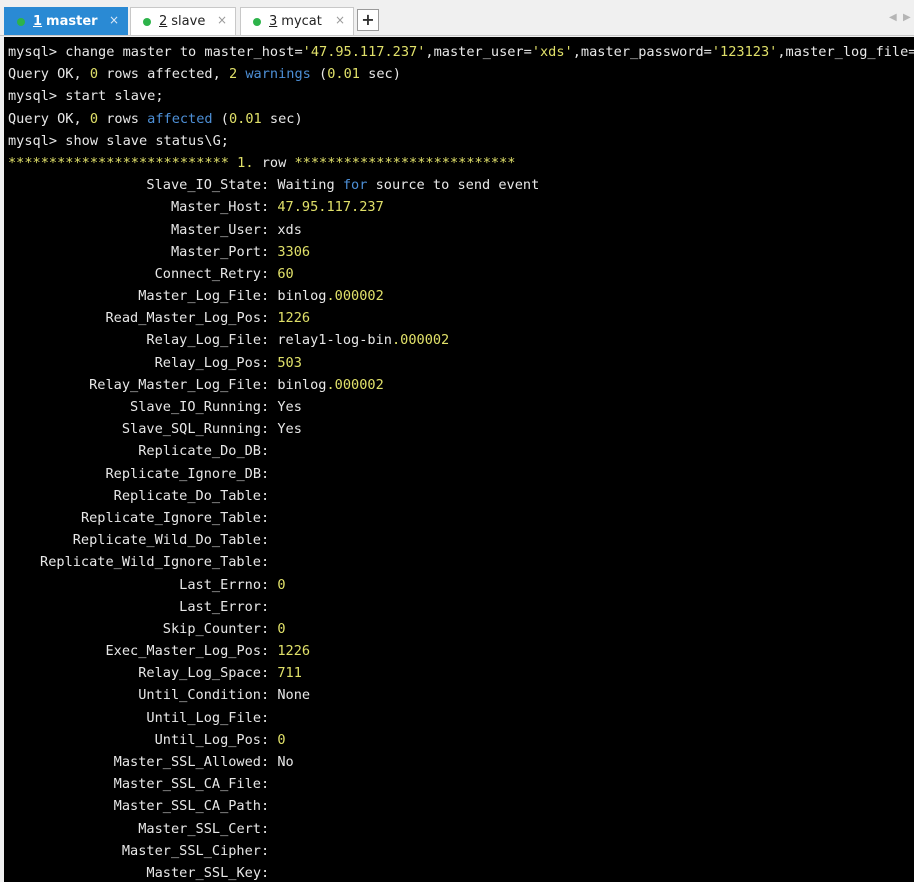 The image size is (914, 882). Describe the element at coordinates (183, 651) in the screenshot. I see `field-key: Exec_Master_Log_Pos` at that location.